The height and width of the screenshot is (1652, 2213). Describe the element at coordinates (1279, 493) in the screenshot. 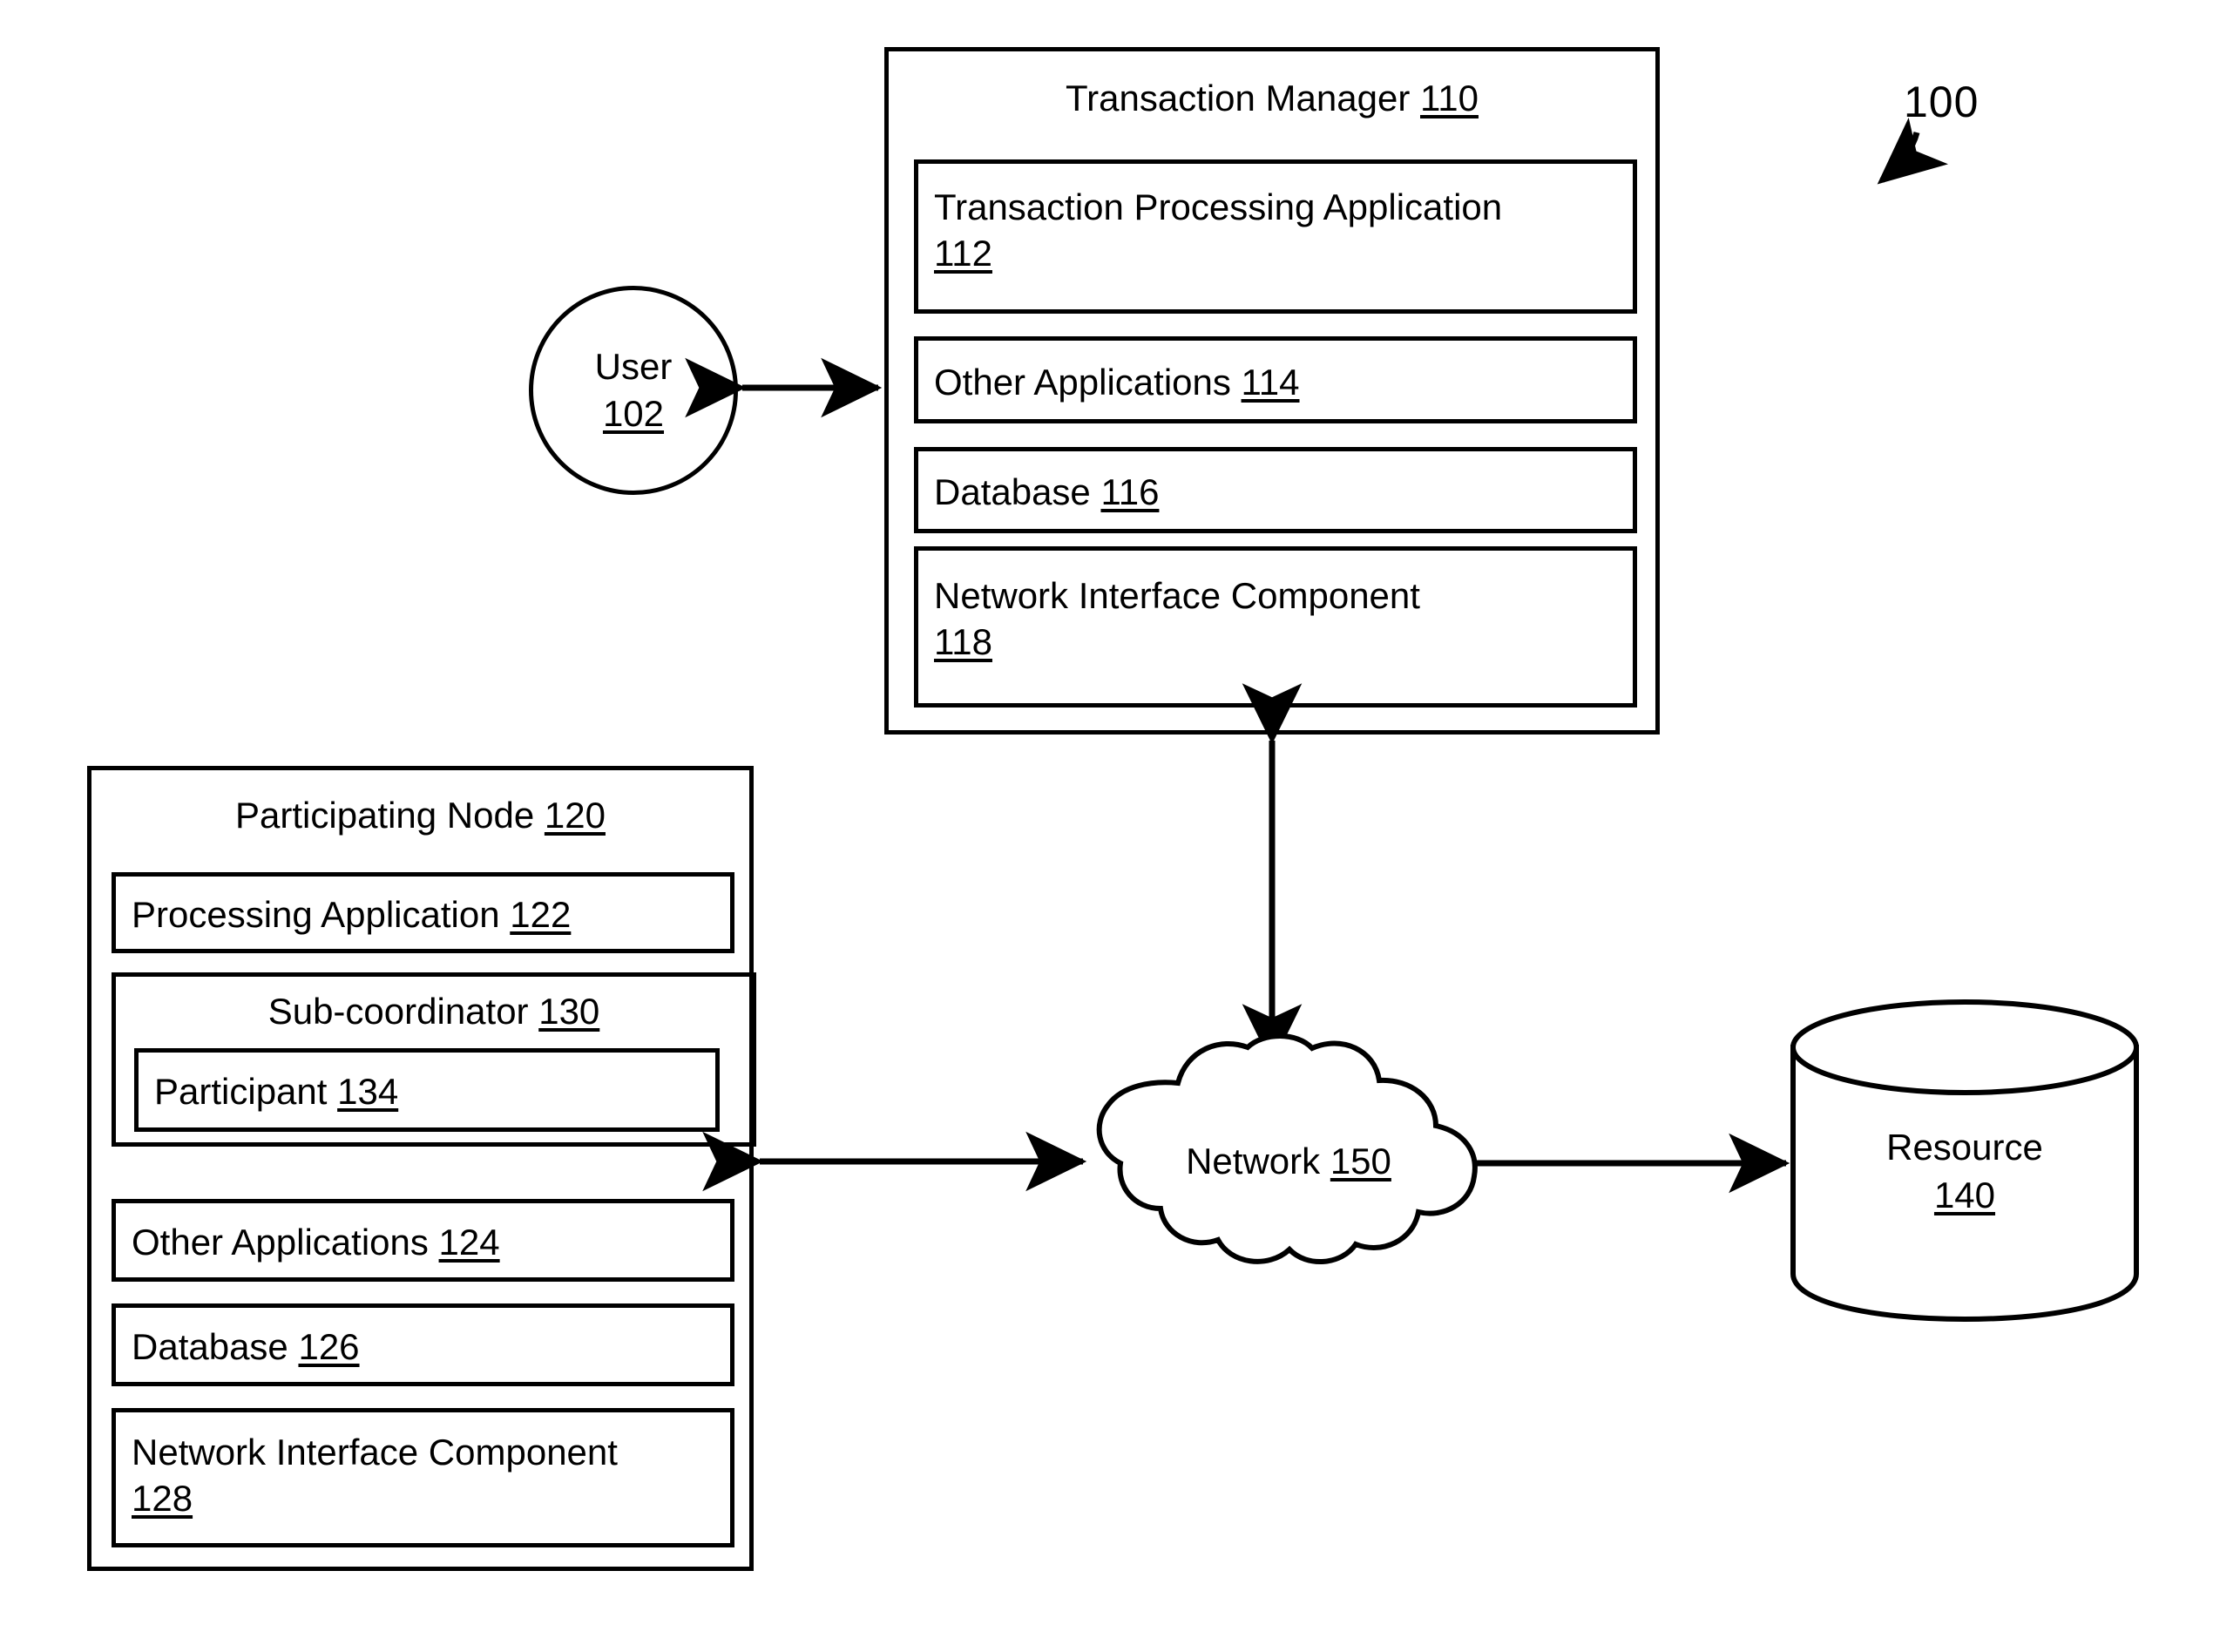

I see `database-text-116: Database 116` at that location.